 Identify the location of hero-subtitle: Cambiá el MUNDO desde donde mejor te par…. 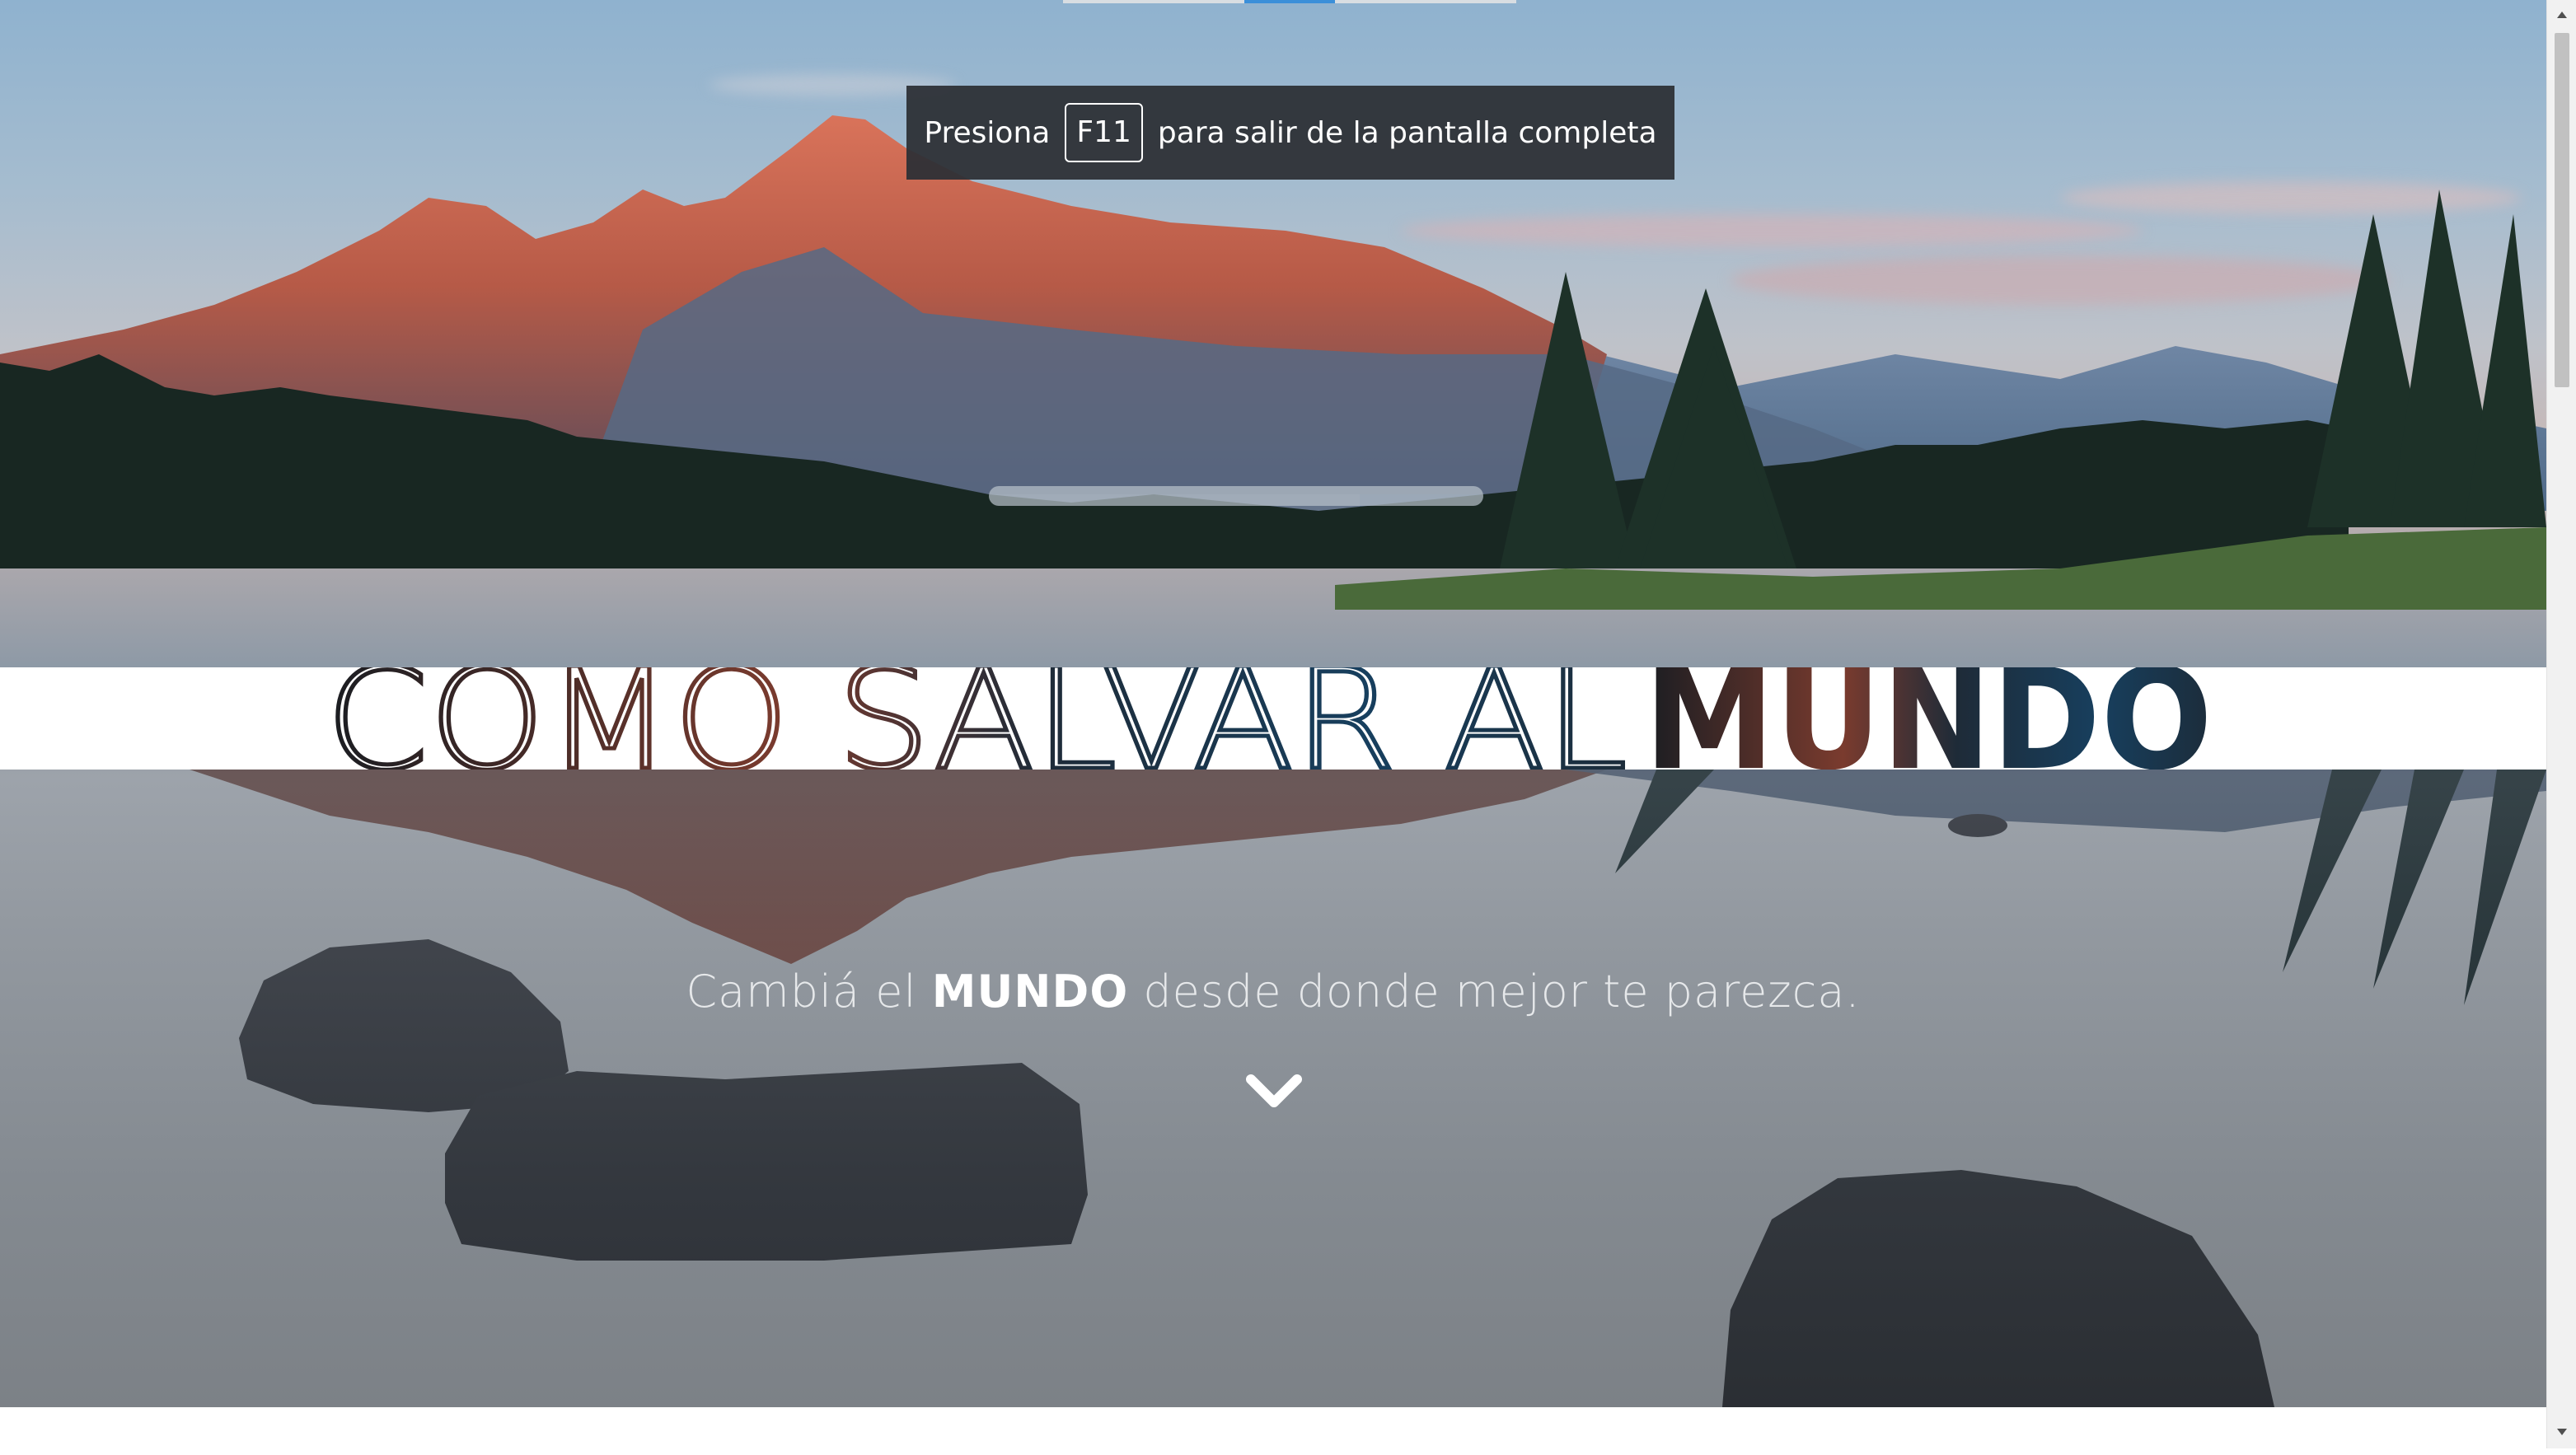
(1273, 992).